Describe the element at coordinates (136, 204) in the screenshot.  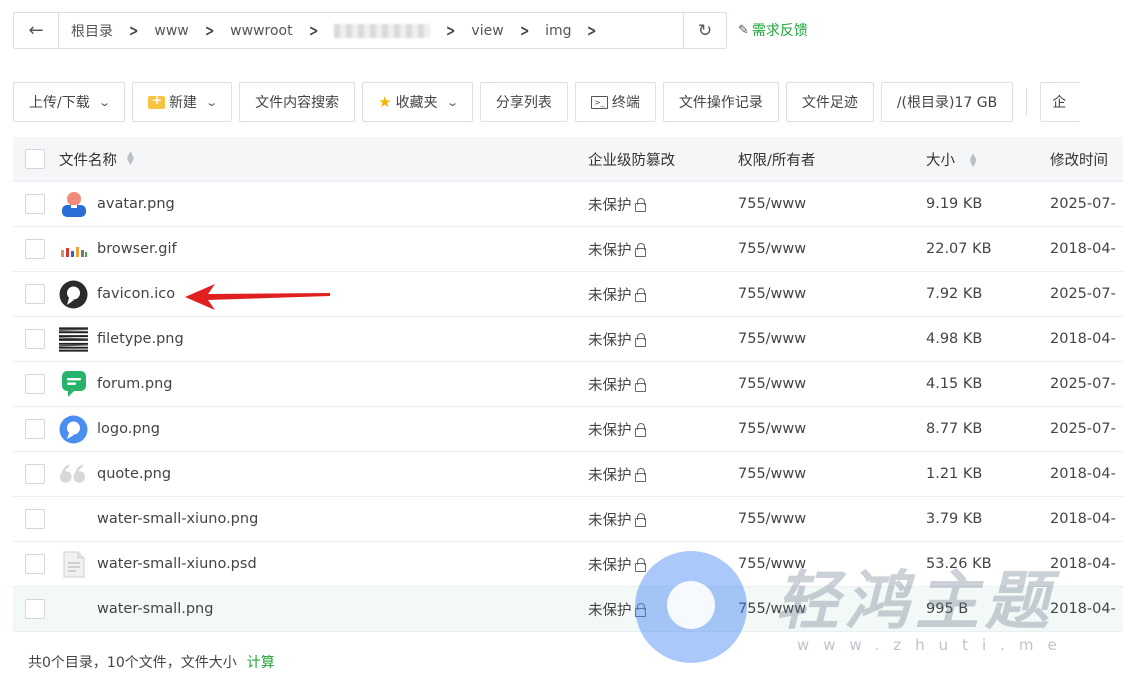
I see `file-name: avatar.png` at that location.